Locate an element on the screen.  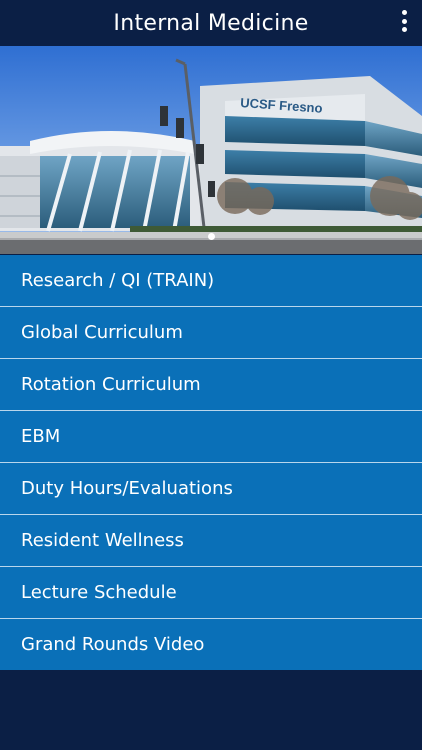
menu-item-global-curriculum: Global Curriculum is located at coordinates (211, 333).